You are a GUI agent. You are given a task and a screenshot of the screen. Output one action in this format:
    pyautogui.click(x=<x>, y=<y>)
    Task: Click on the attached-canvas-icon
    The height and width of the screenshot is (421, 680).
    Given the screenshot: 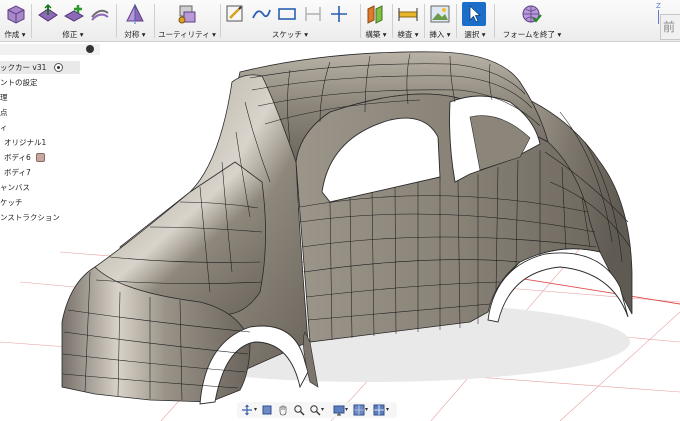 What is the action you would take?
    pyautogui.click(x=440, y=14)
    